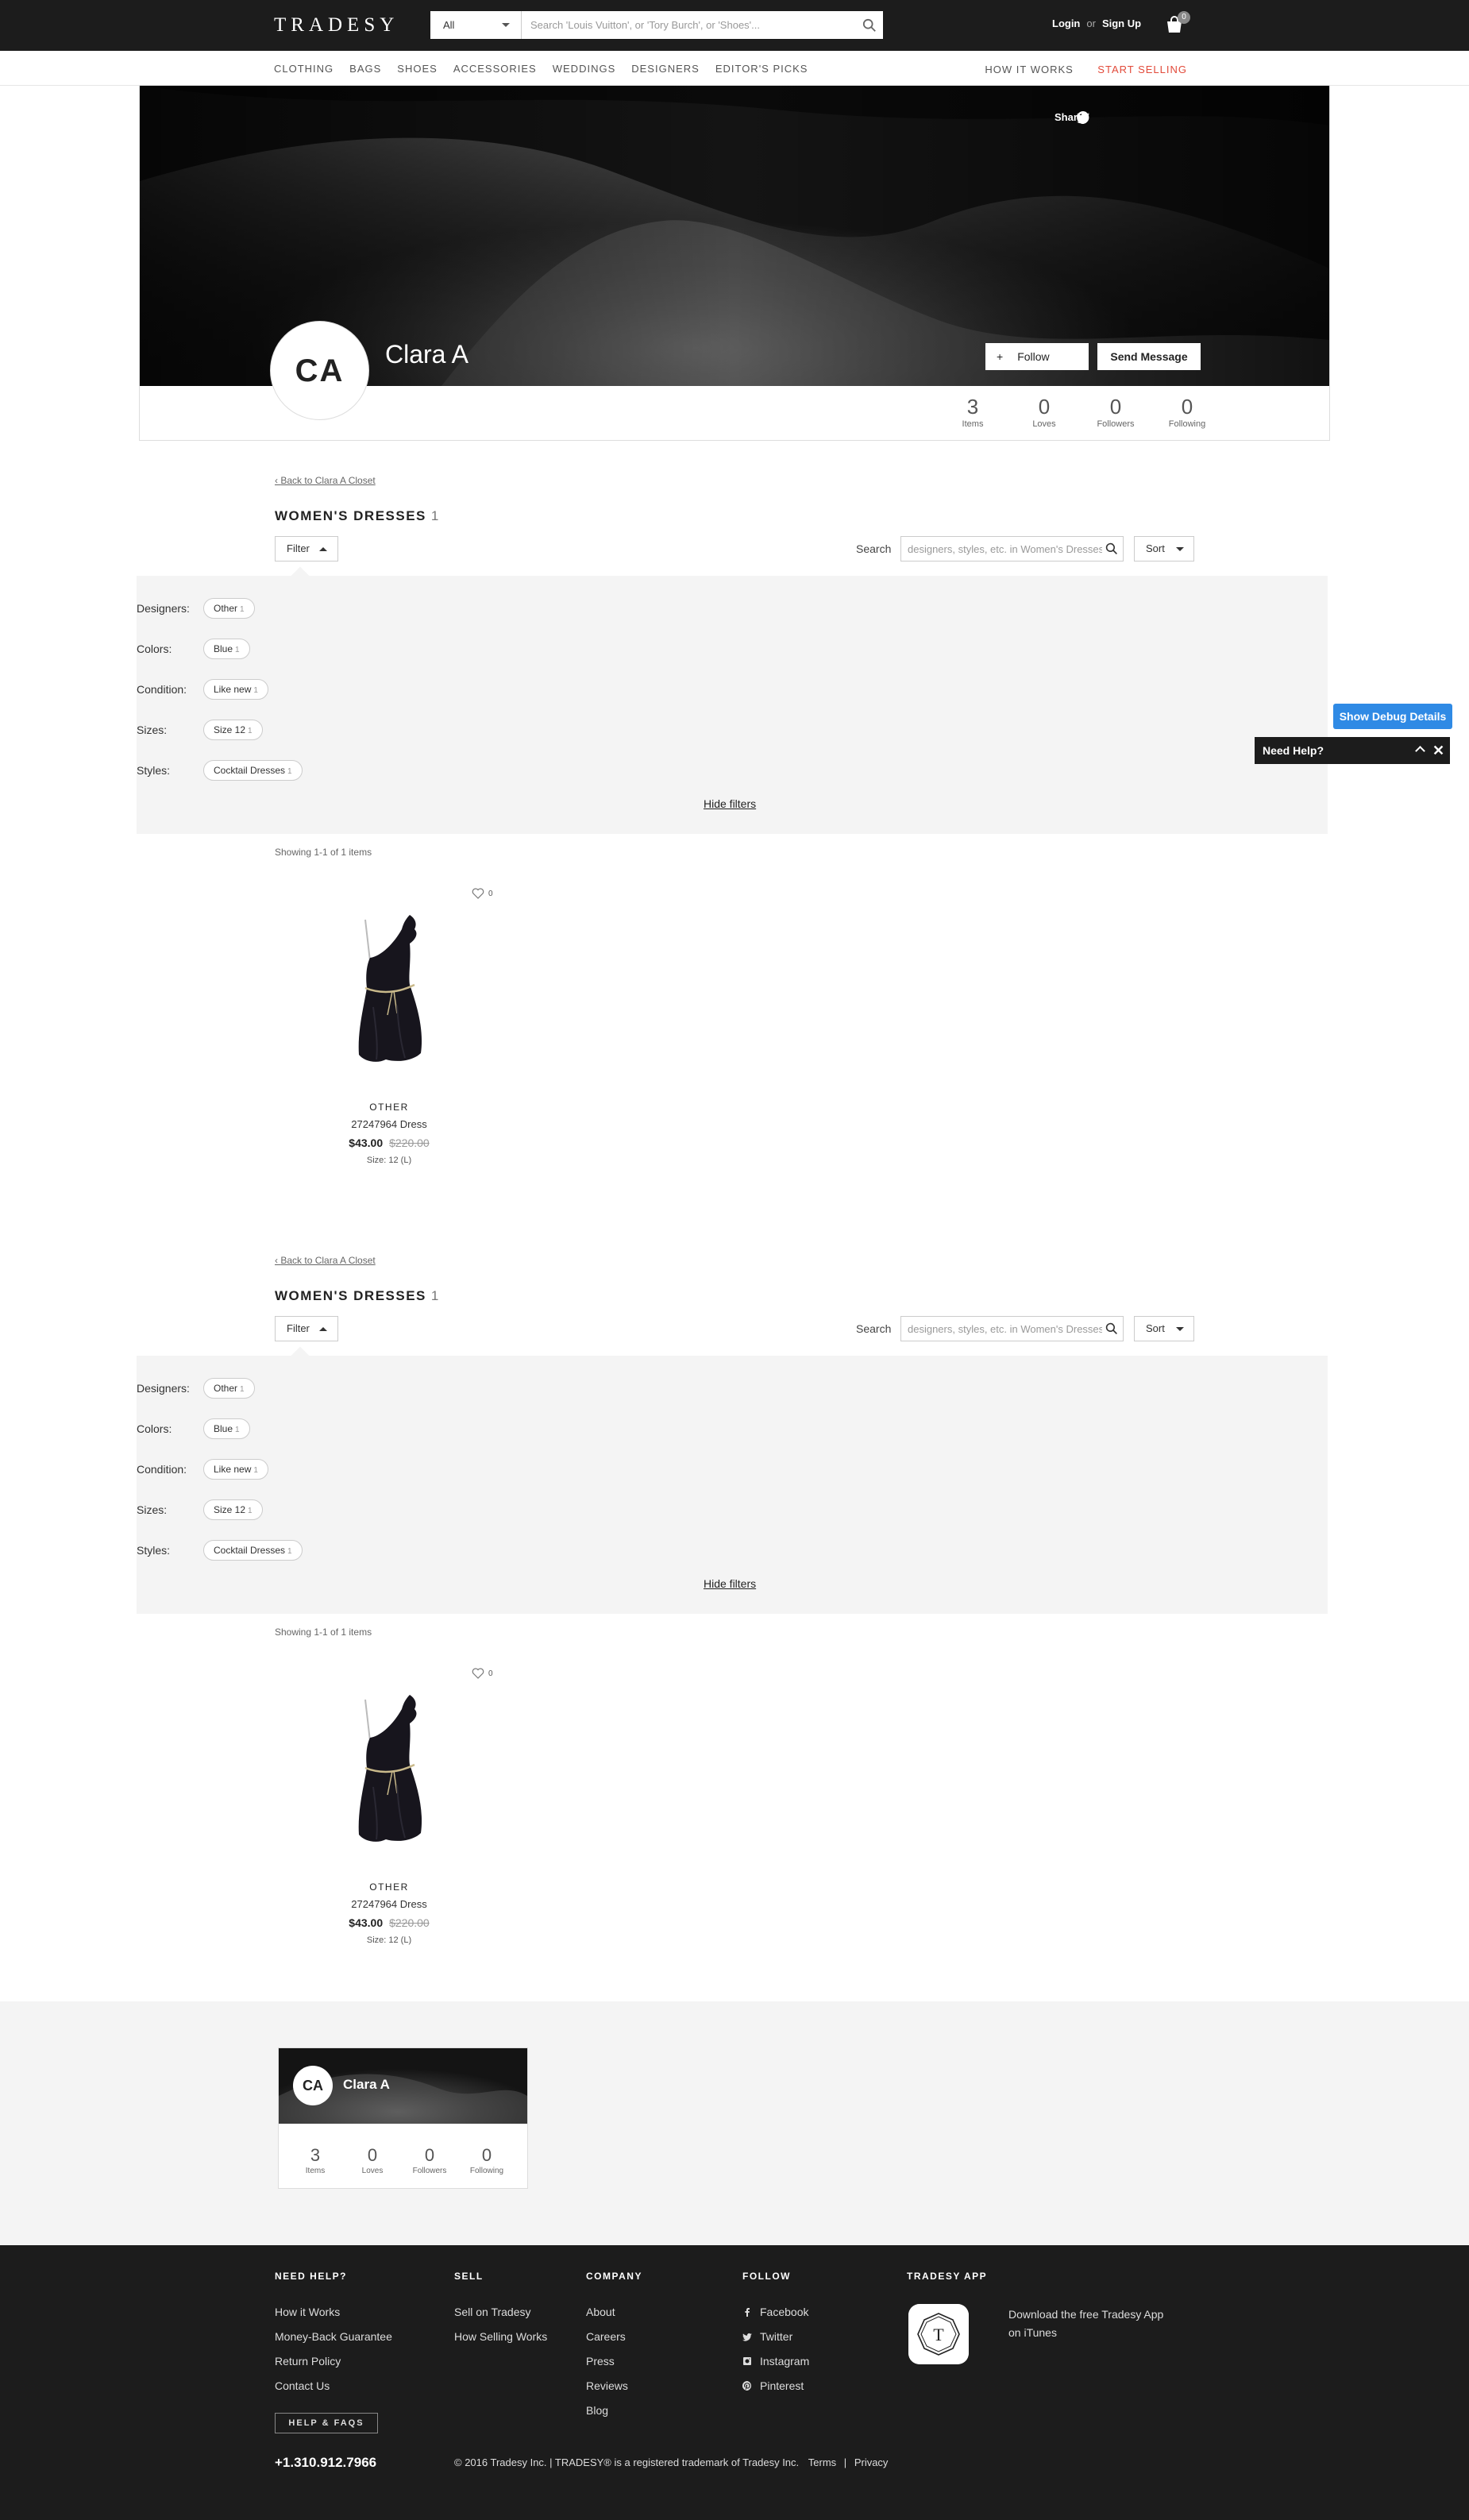  I want to click on stat-label: Following, so click(1187, 424).